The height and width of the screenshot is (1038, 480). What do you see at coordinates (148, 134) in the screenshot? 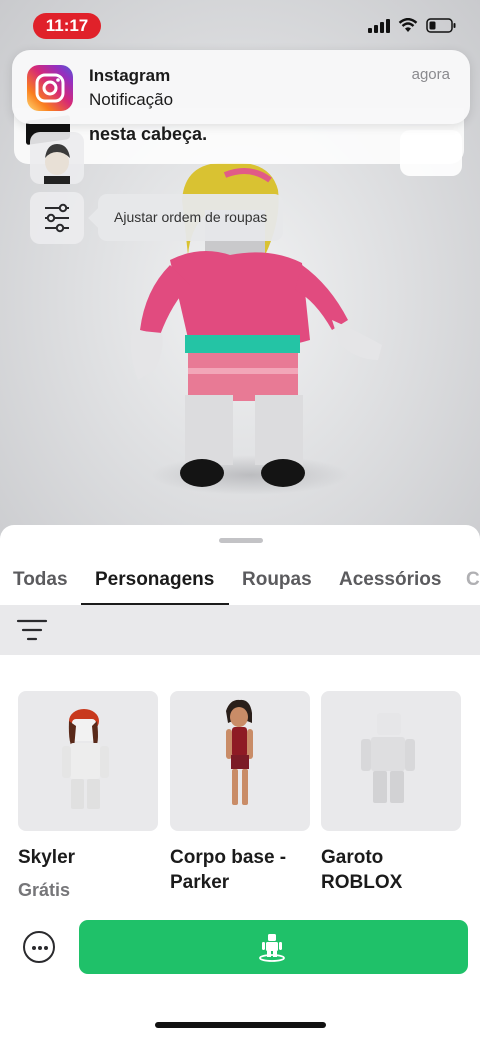
I see `stacked-notification-text: nesta cabeça.` at bounding box center [148, 134].